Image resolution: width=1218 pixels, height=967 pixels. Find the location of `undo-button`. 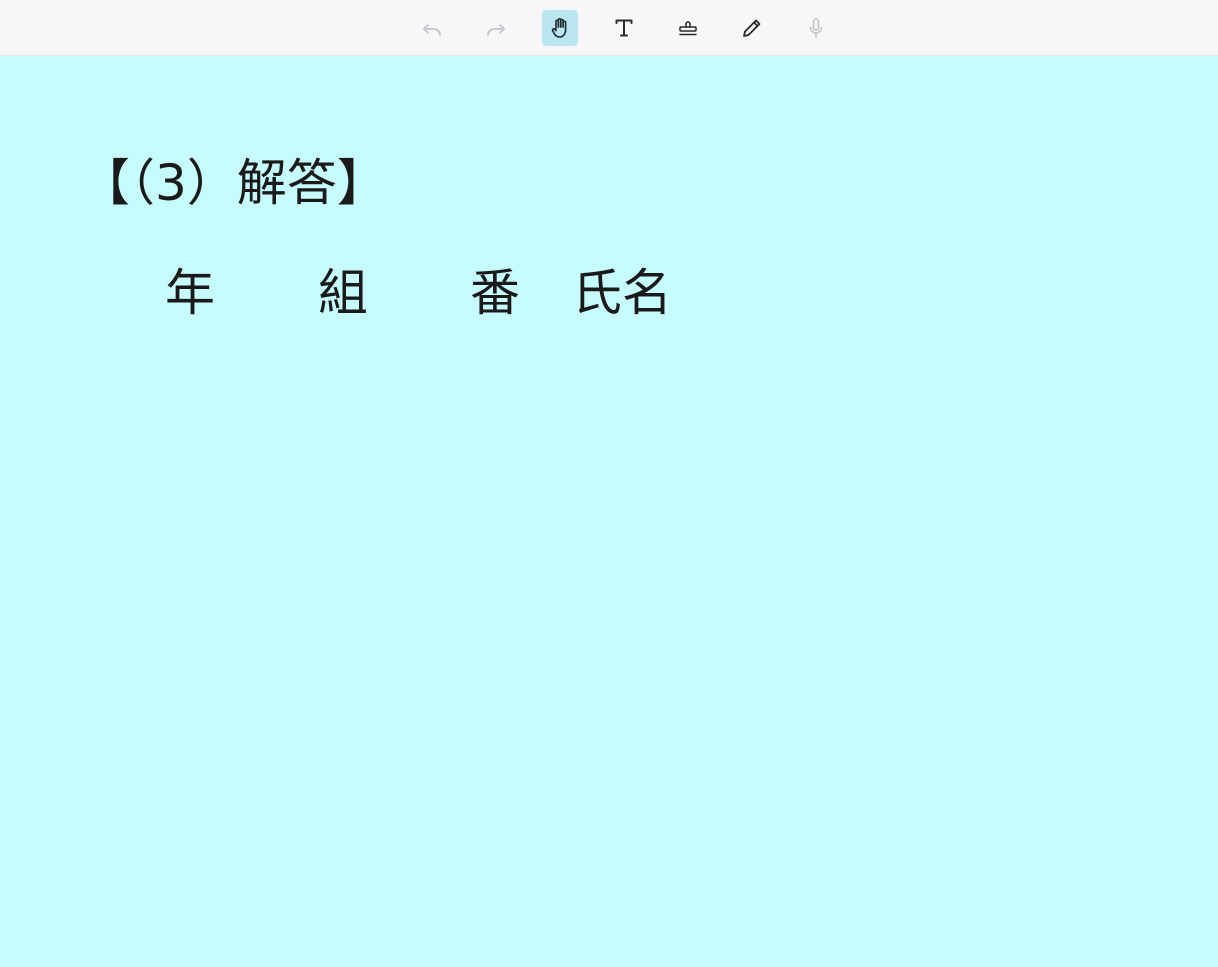

undo-button is located at coordinates (432, 28).